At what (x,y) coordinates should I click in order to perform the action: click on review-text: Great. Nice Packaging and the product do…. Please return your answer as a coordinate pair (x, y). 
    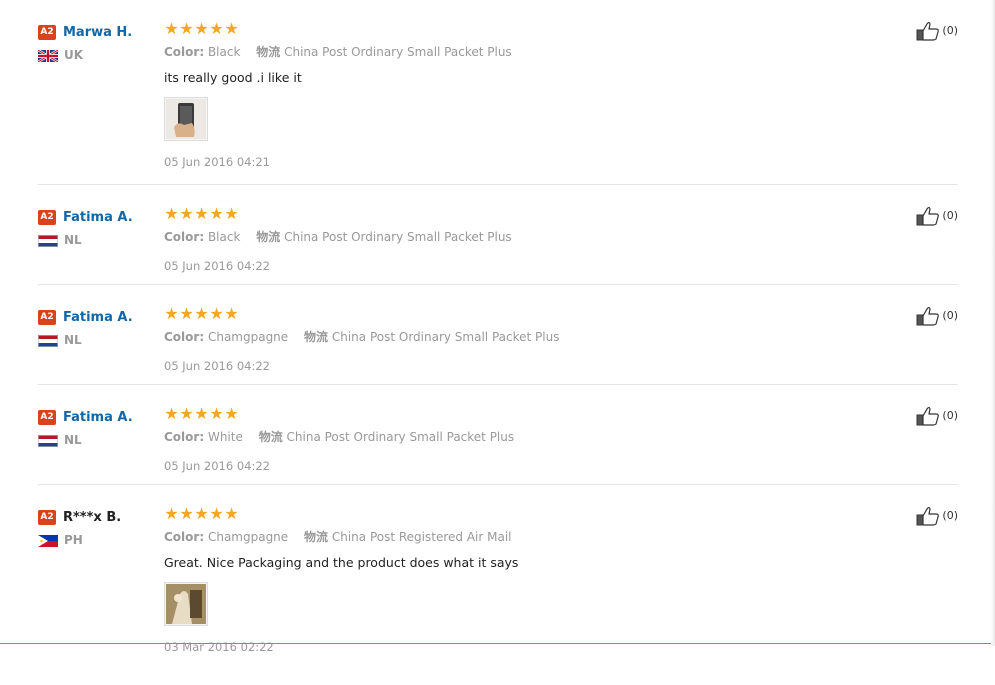
    Looking at the image, I should click on (341, 562).